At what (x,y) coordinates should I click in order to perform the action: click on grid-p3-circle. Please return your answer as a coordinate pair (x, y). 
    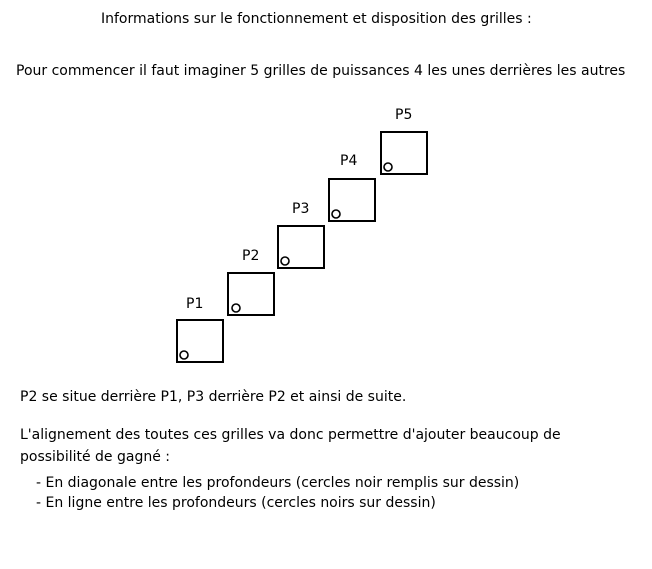
    Looking at the image, I should click on (285, 261).